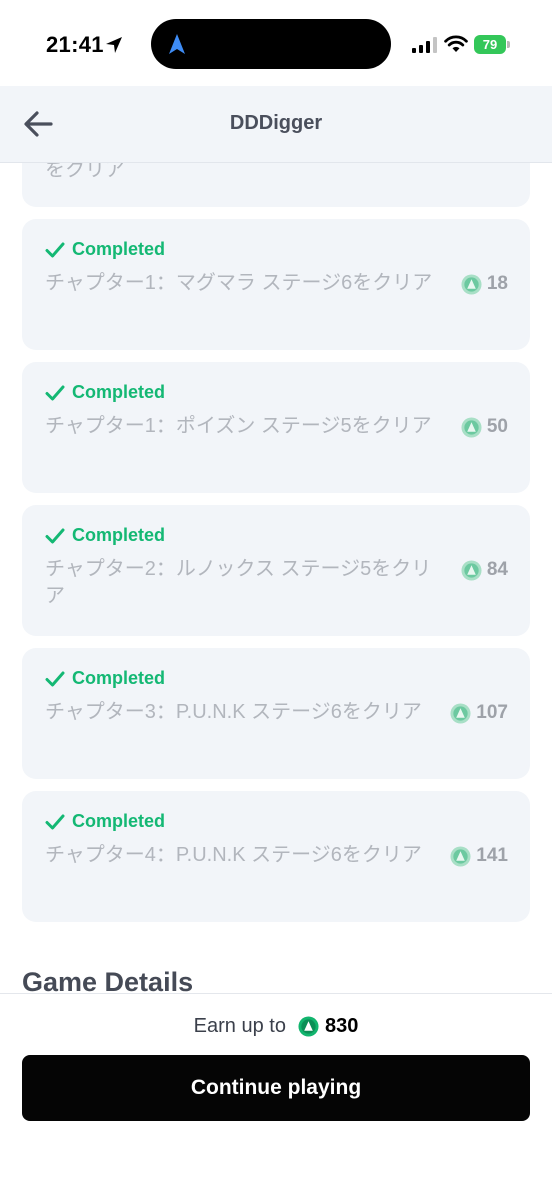 The width and height of the screenshot is (552, 1200). I want to click on quest-description: チャプター3：P.U.N.K ステージ6をクリア, so click(233, 712).